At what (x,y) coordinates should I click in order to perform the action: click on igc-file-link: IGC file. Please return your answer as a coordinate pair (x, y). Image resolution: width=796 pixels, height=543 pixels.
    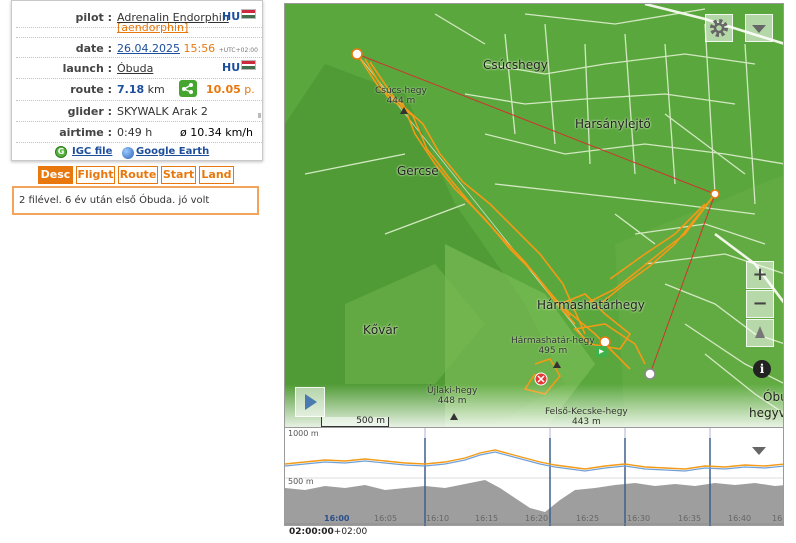
    Looking at the image, I should click on (92, 151).